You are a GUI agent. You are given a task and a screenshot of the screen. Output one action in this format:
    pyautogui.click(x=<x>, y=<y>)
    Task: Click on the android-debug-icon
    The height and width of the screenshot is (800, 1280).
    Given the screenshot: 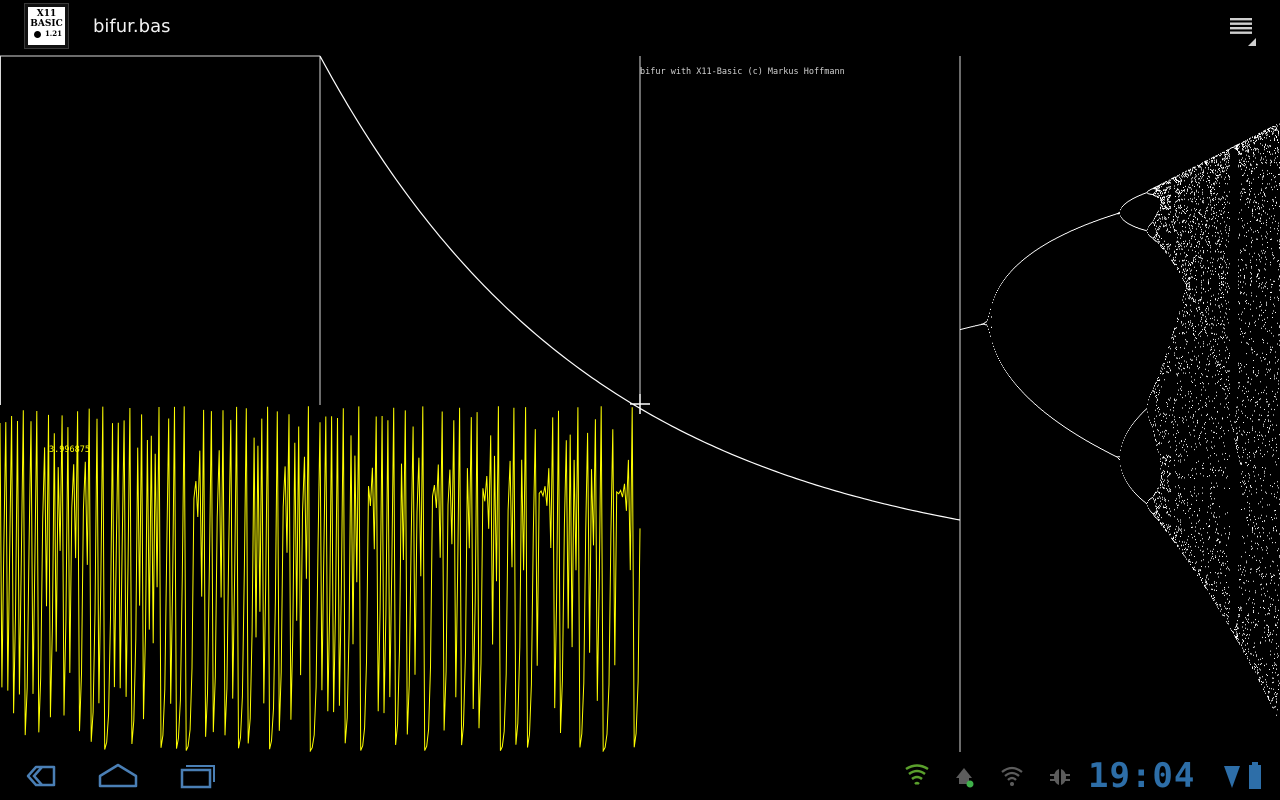 What is the action you would take?
    pyautogui.click(x=1060, y=778)
    